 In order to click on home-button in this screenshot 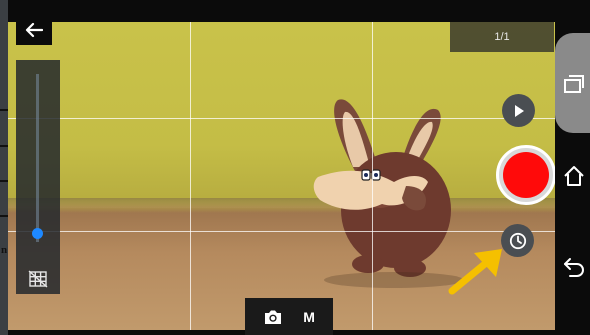, I will do `click(574, 176)`.